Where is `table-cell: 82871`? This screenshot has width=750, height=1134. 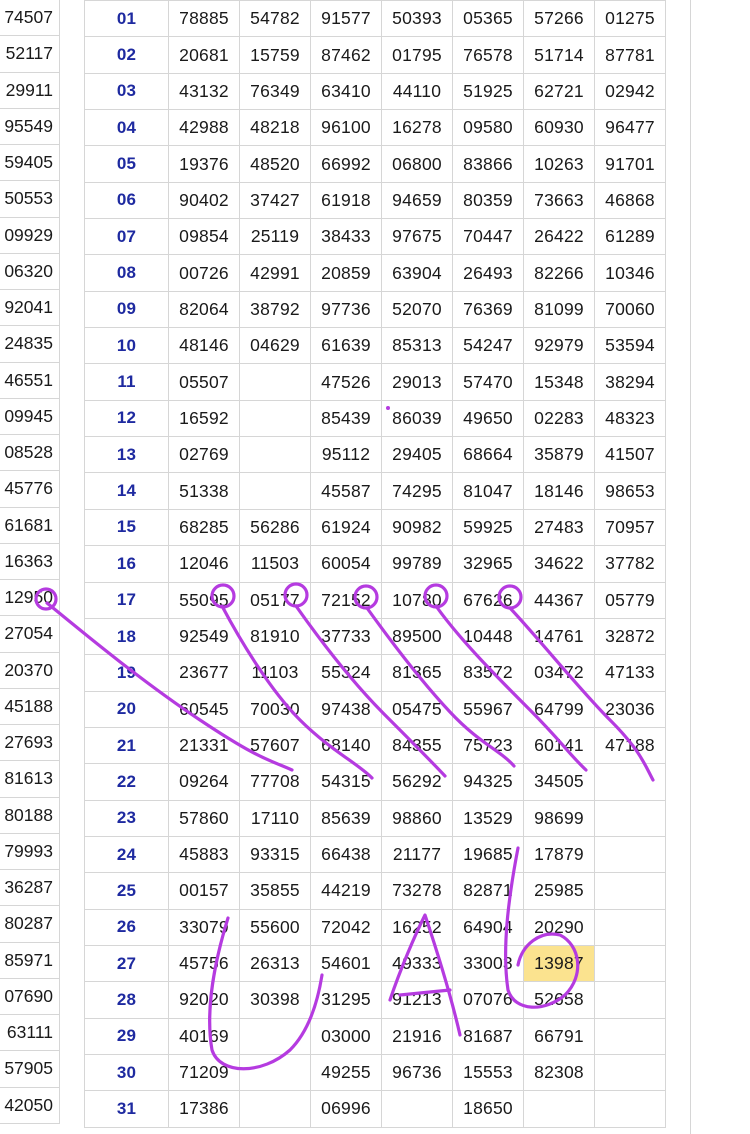 table-cell: 82871 is located at coordinates (488, 891).